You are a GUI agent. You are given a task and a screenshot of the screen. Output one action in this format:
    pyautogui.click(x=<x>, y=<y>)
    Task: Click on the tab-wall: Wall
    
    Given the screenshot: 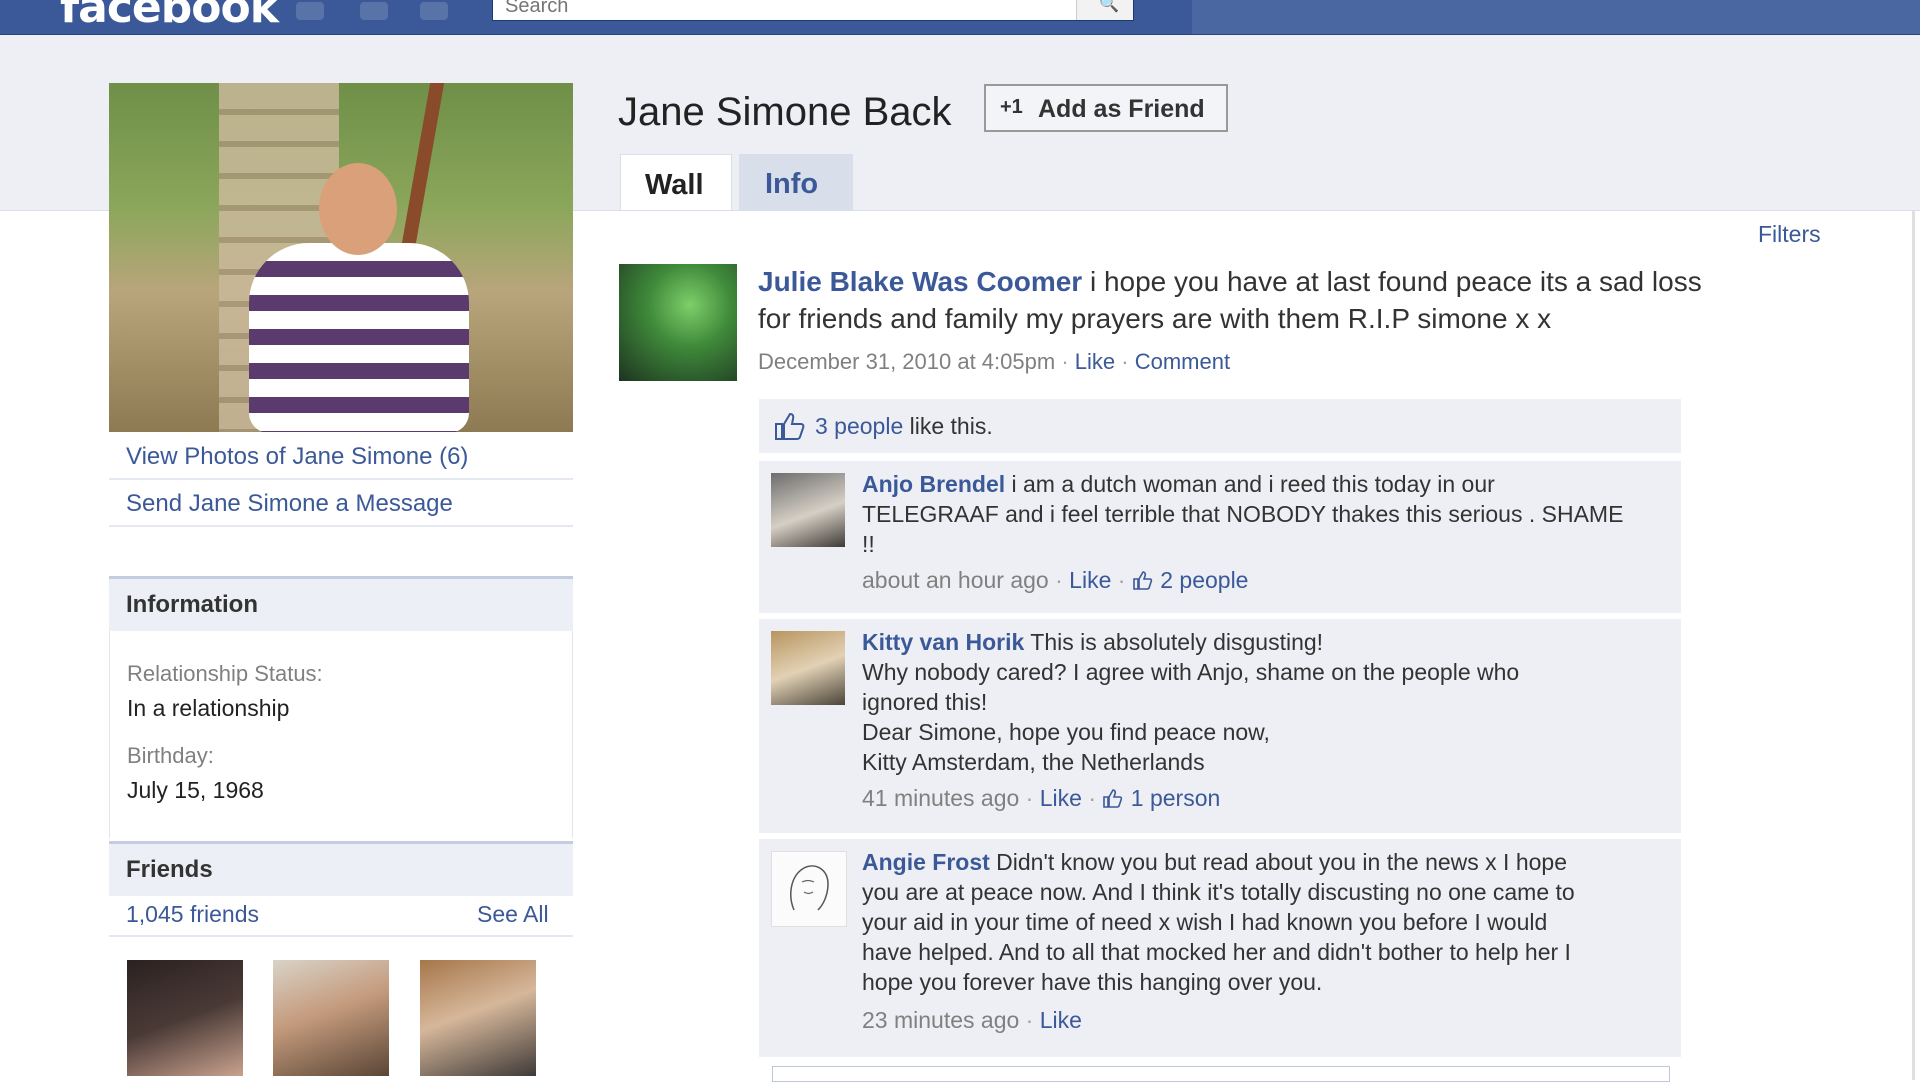 What is the action you would take?
    pyautogui.click(x=676, y=182)
    